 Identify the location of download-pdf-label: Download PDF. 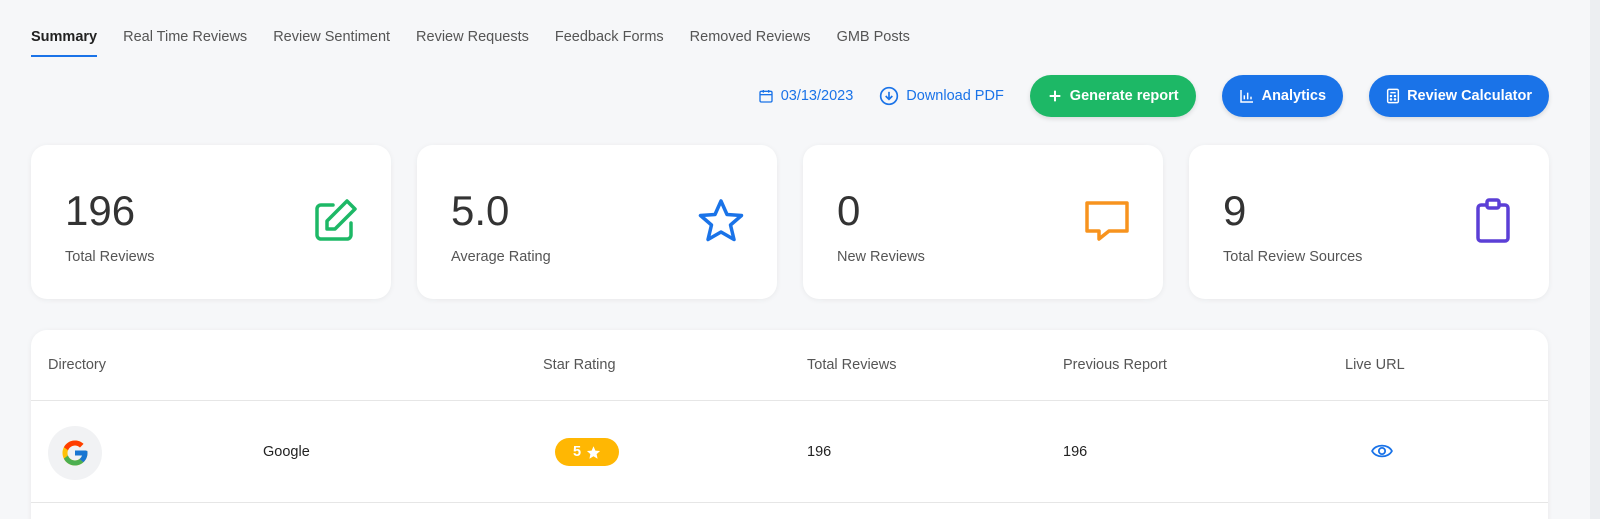
(955, 96).